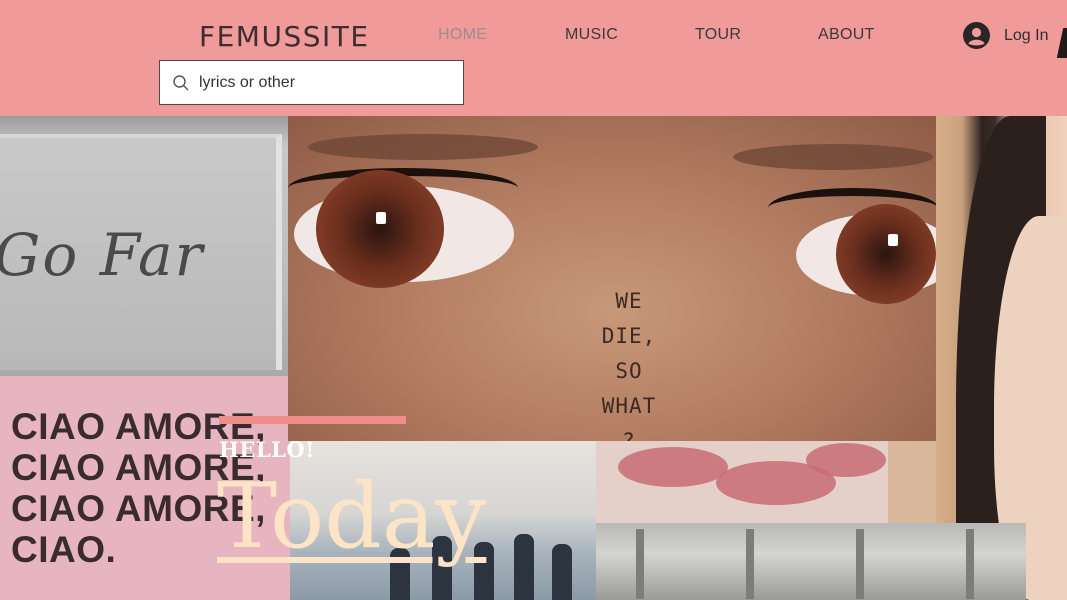 Image resolution: width=1067 pixels, height=600 pixels. What do you see at coordinates (591, 35) in the screenshot?
I see `nav-music: MUSIC` at bounding box center [591, 35].